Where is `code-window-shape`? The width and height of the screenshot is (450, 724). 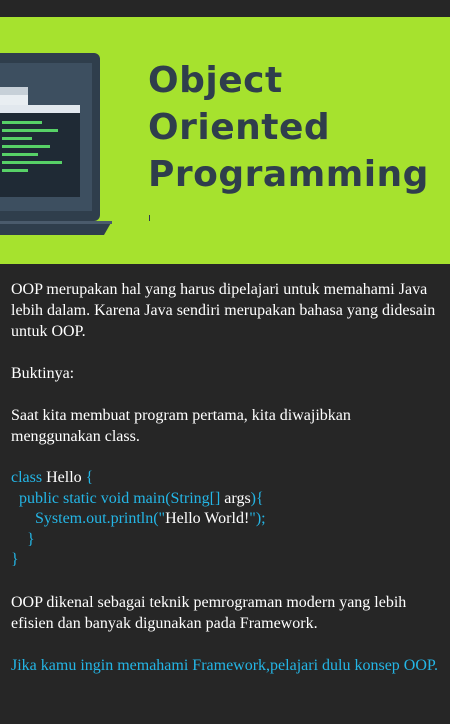
code-window-shape is located at coordinates (40, 151).